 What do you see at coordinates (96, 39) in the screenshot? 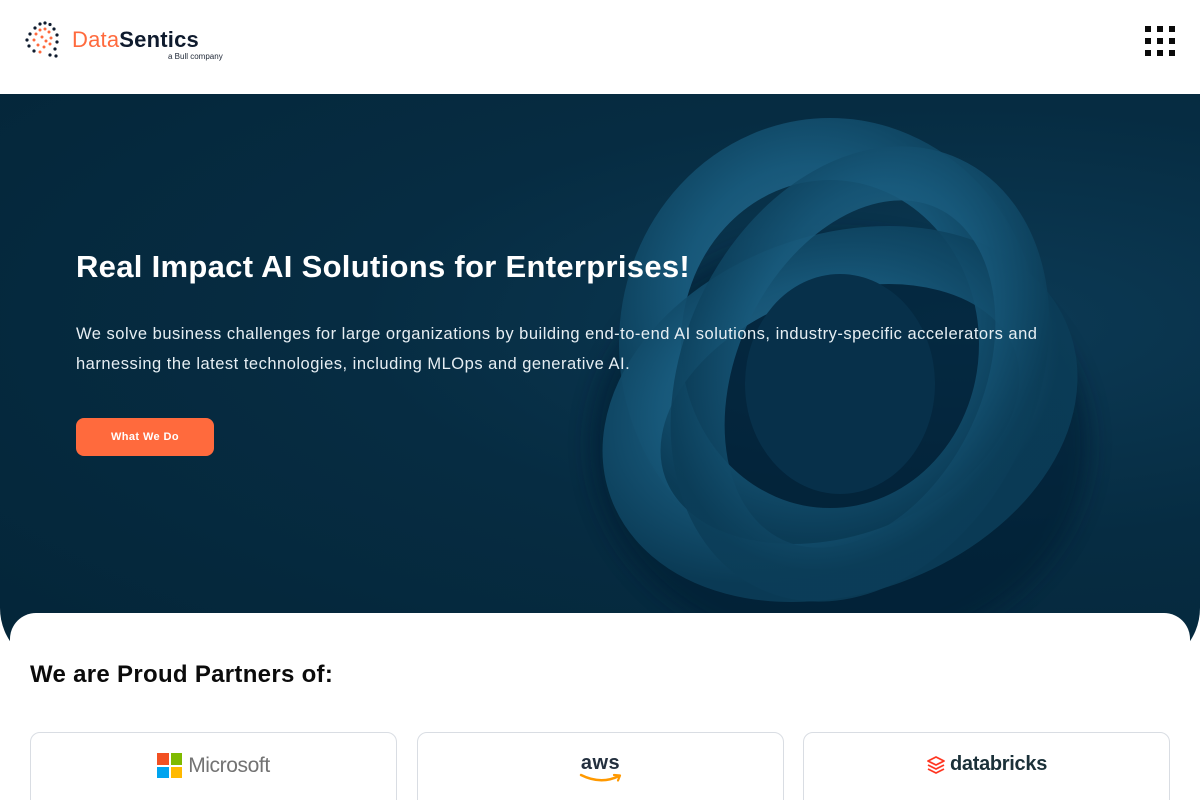
I see `logo-wordmark-data: Data` at bounding box center [96, 39].